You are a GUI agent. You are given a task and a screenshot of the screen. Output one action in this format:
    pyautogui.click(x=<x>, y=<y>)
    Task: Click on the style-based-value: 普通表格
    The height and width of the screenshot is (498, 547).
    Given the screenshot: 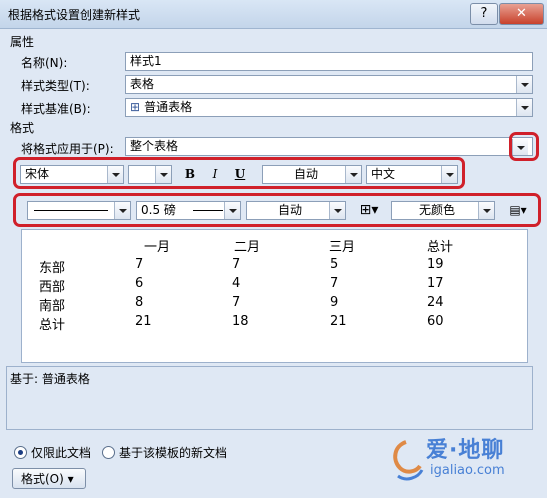 What is the action you would take?
    pyautogui.click(x=168, y=107)
    